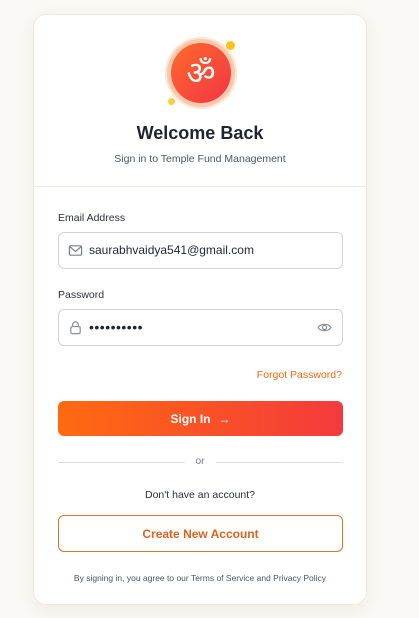  What do you see at coordinates (200, 133) in the screenshot?
I see `page-title: Welcome Back` at bounding box center [200, 133].